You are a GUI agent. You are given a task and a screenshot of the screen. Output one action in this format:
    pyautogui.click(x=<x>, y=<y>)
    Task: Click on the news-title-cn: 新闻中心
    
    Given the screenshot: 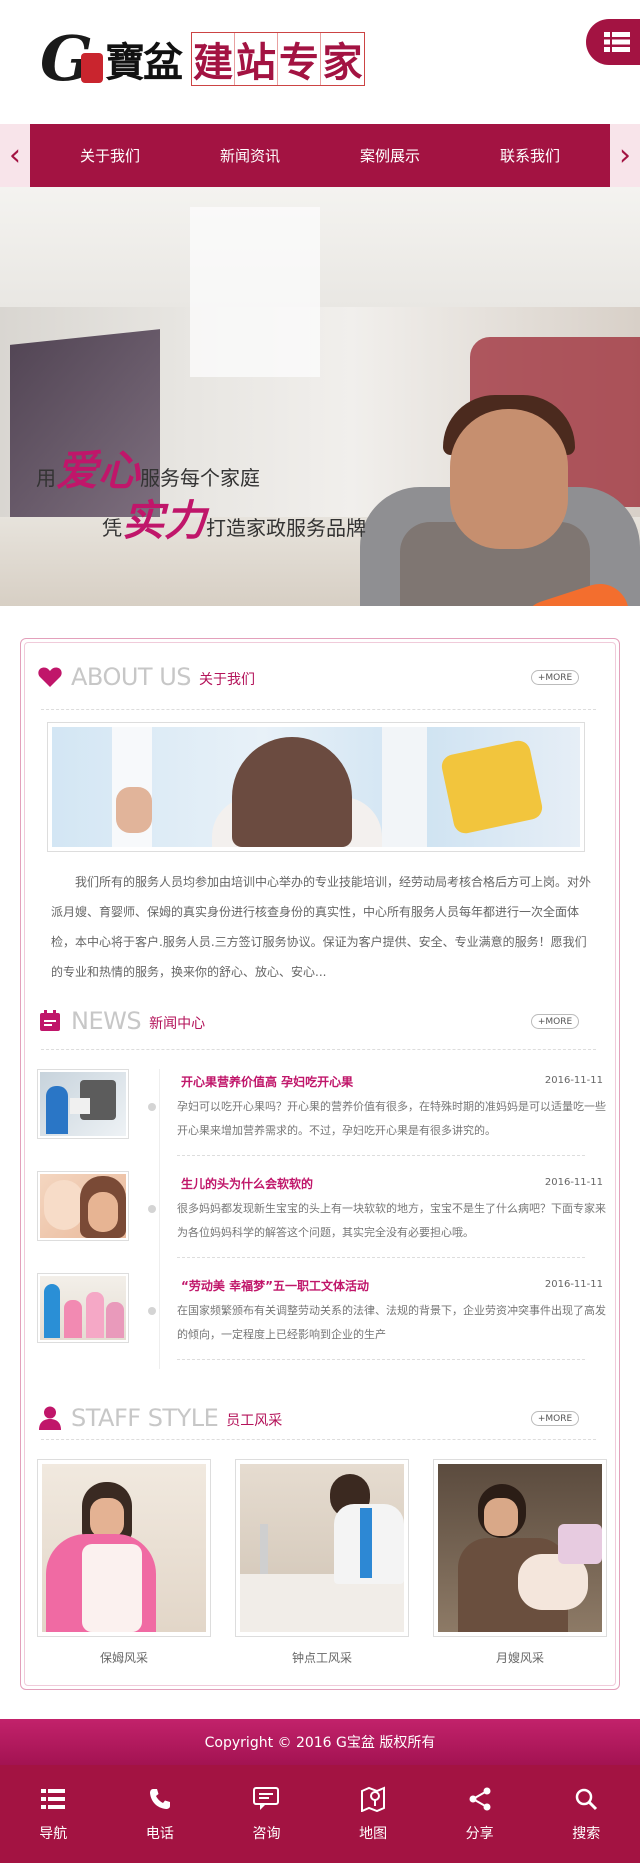 What is the action you would take?
    pyautogui.click(x=177, y=1024)
    